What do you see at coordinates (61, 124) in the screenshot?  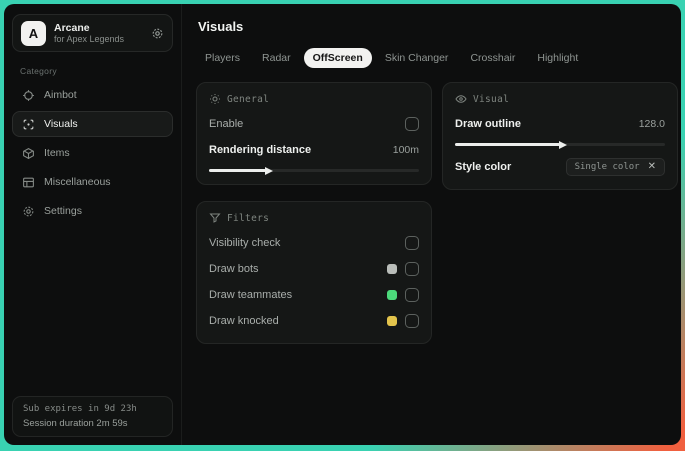 I see `sidebar-item-label: Visuals` at bounding box center [61, 124].